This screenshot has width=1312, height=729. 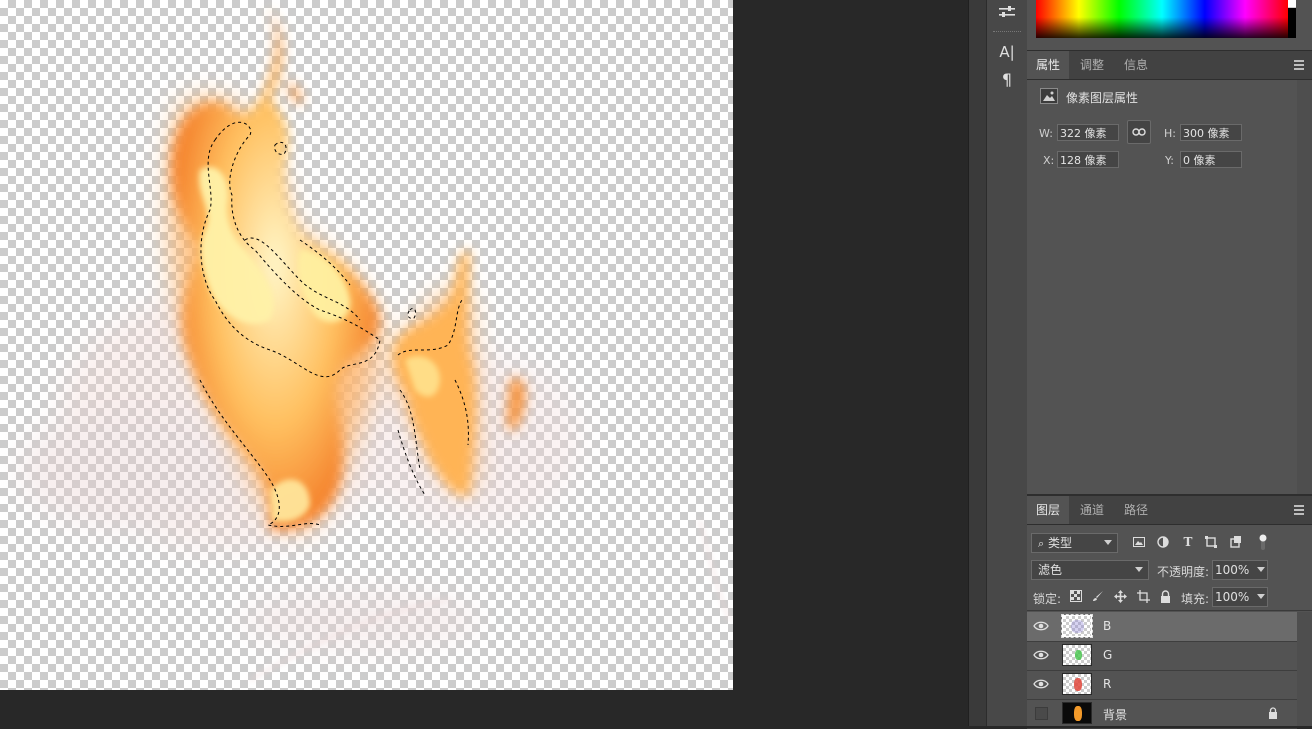 What do you see at coordinates (1090, 570) in the screenshot?
I see `blend-mode-dropdown: 滤色` at bounding box center [1090, 570].